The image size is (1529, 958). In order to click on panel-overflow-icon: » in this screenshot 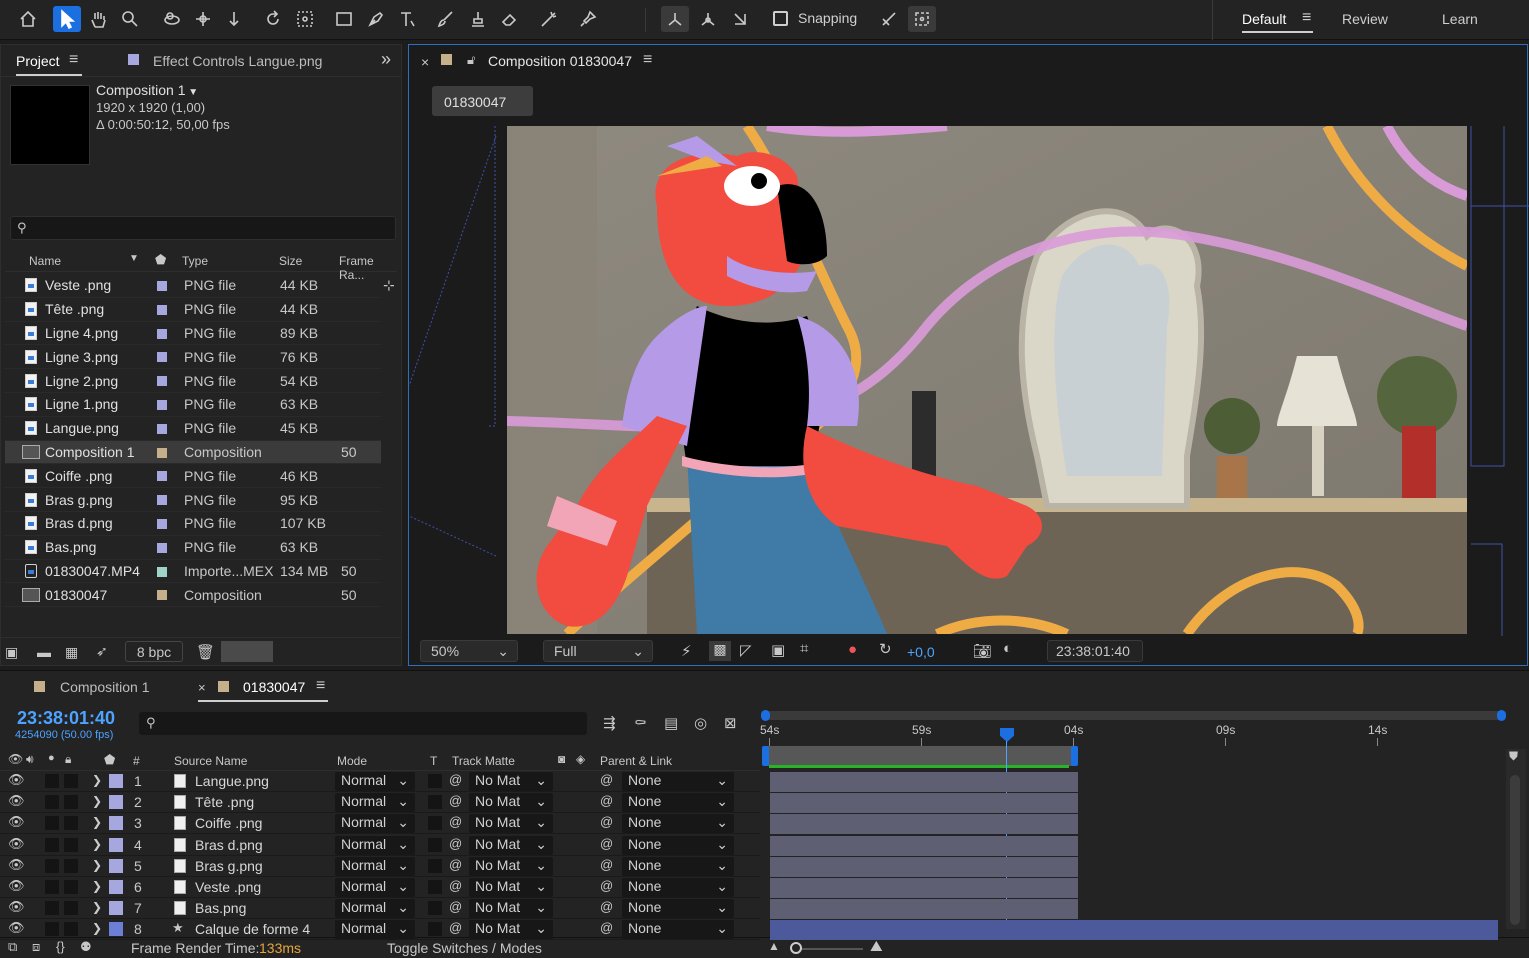, I will do `click(386, 59)`.